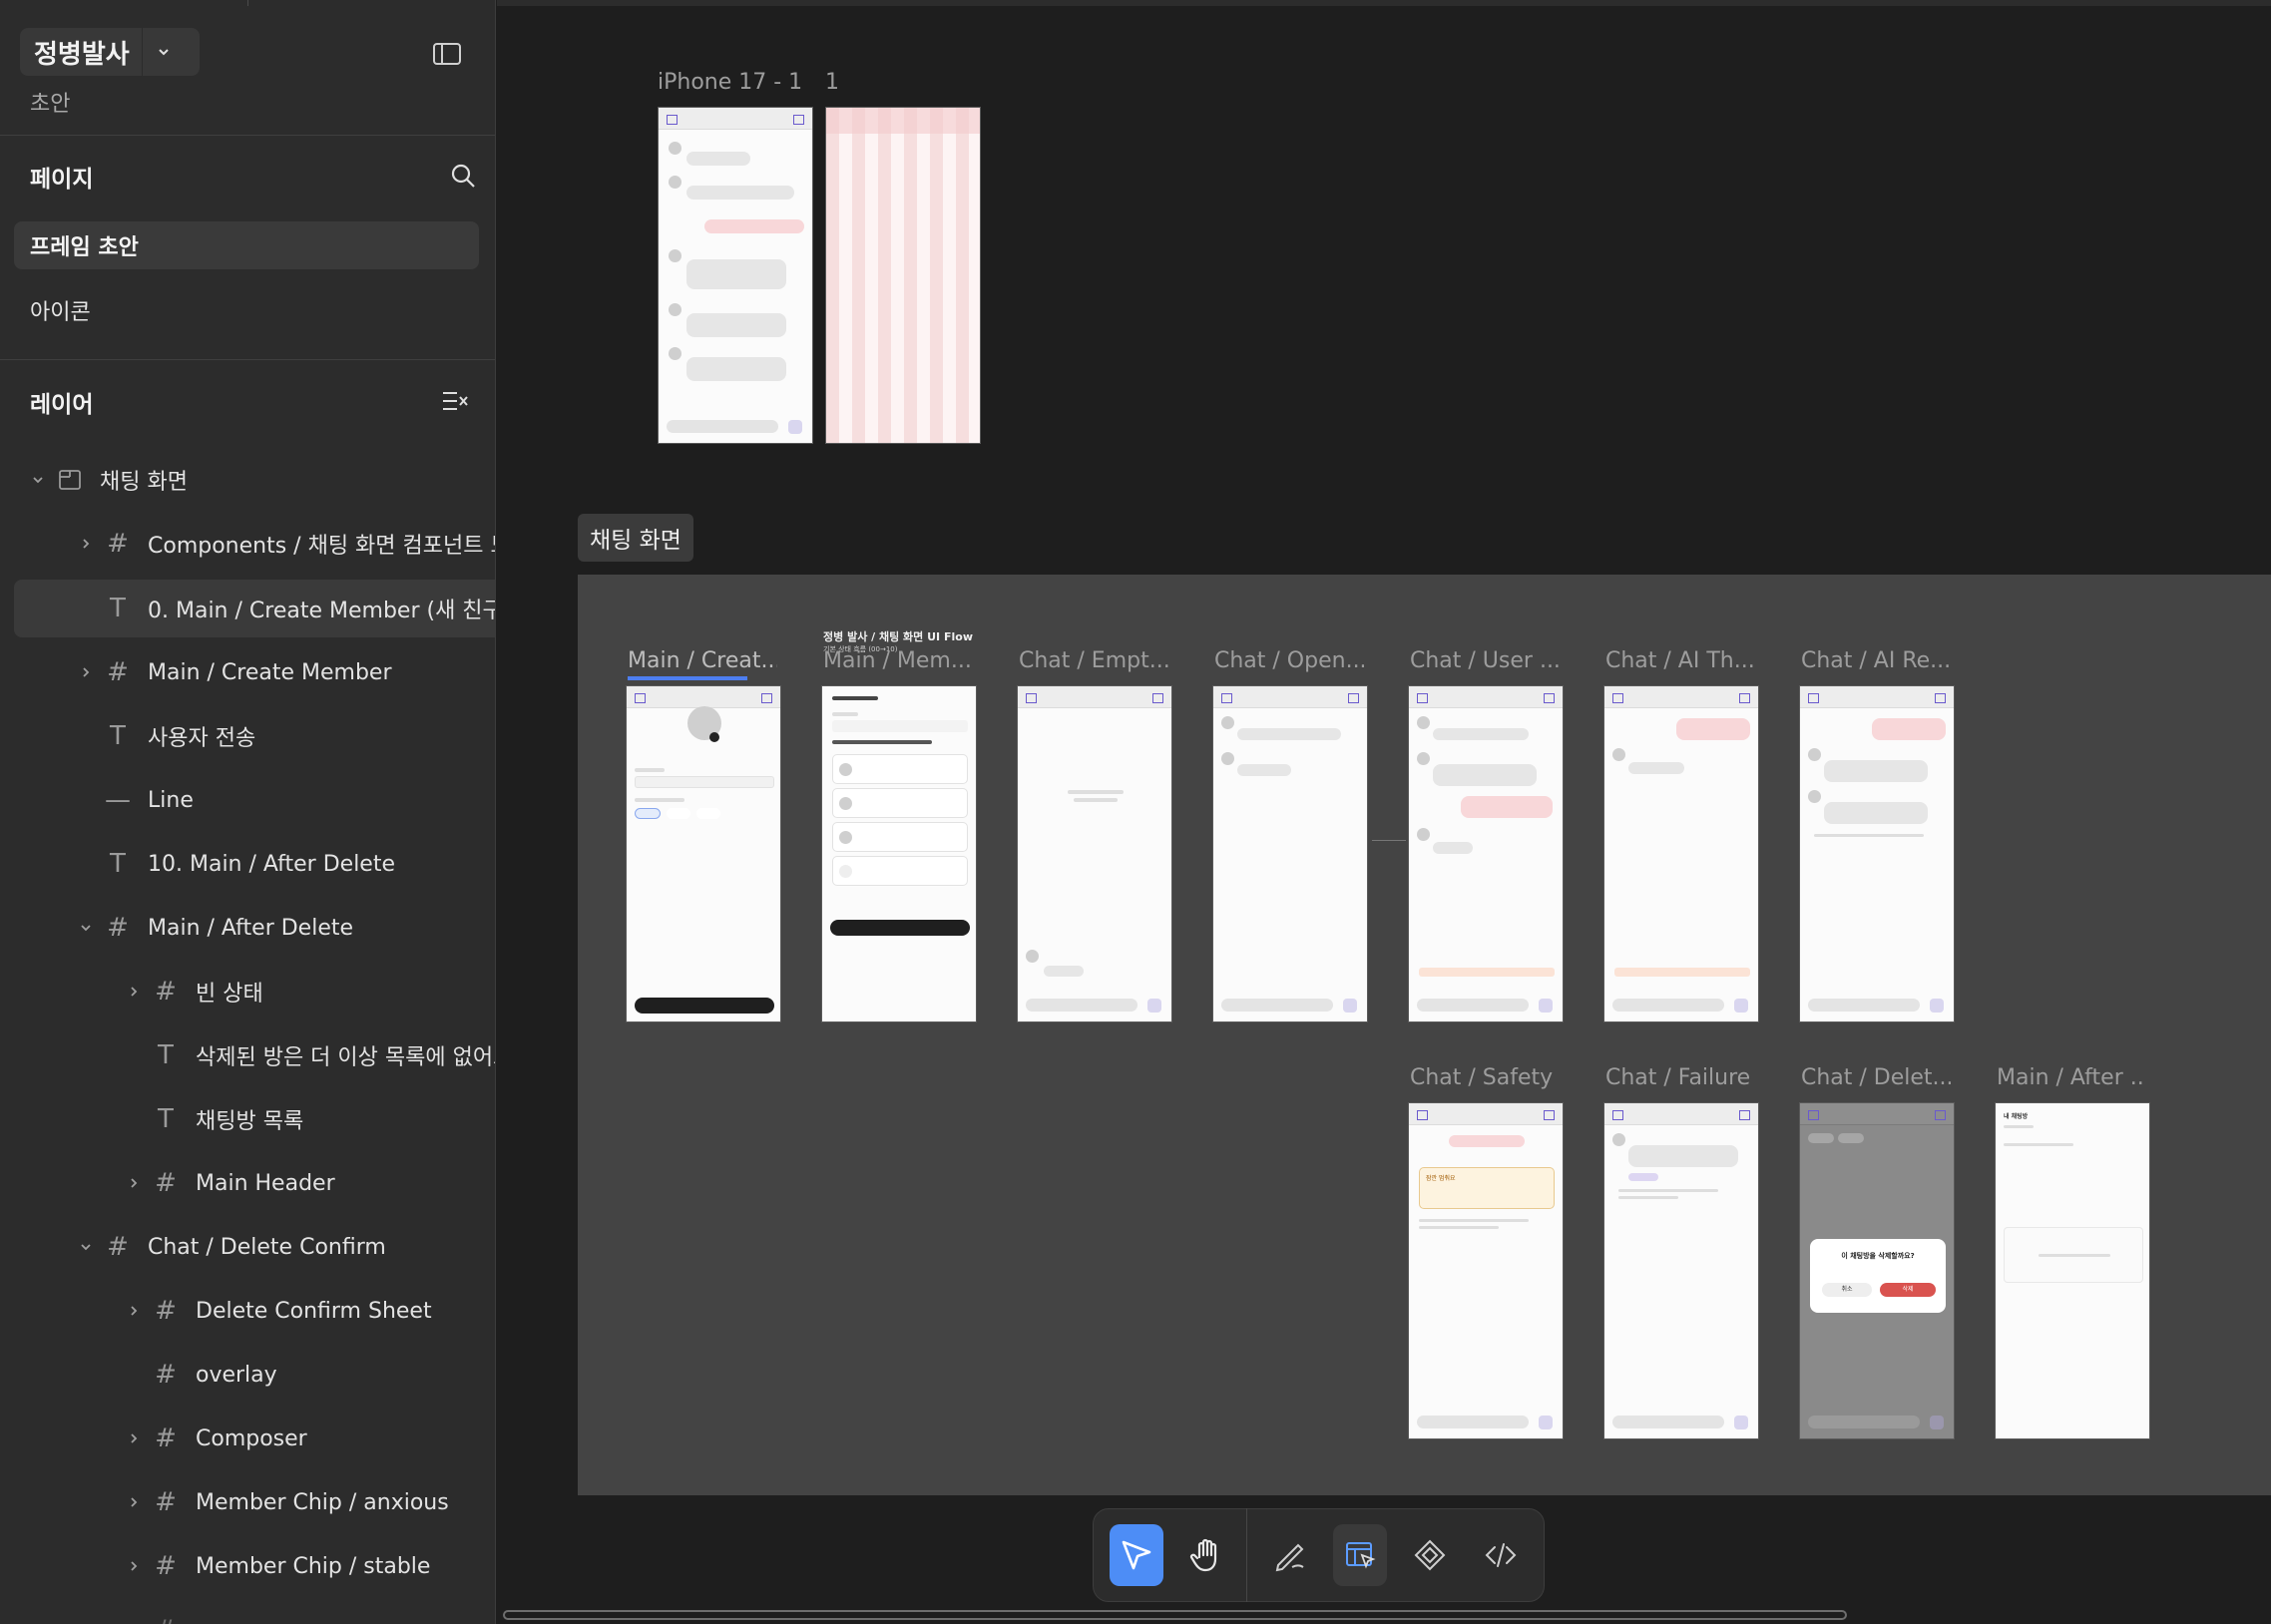  What do you see at coordinates (455, 401) in the screenshot?
I see `collapse-layers-icon` at bounding box center [455, 401].